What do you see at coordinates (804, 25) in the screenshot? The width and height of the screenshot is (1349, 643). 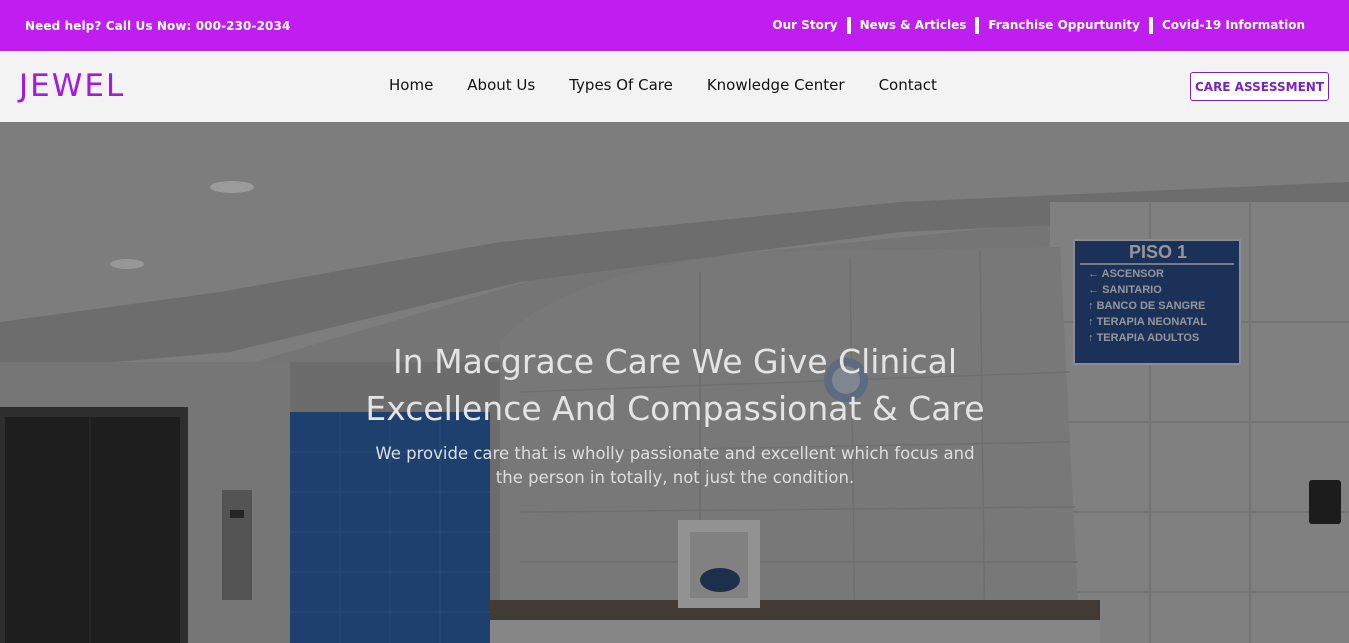 I see `top-link-our-story: Our Story` at bounding box center [804, 25].